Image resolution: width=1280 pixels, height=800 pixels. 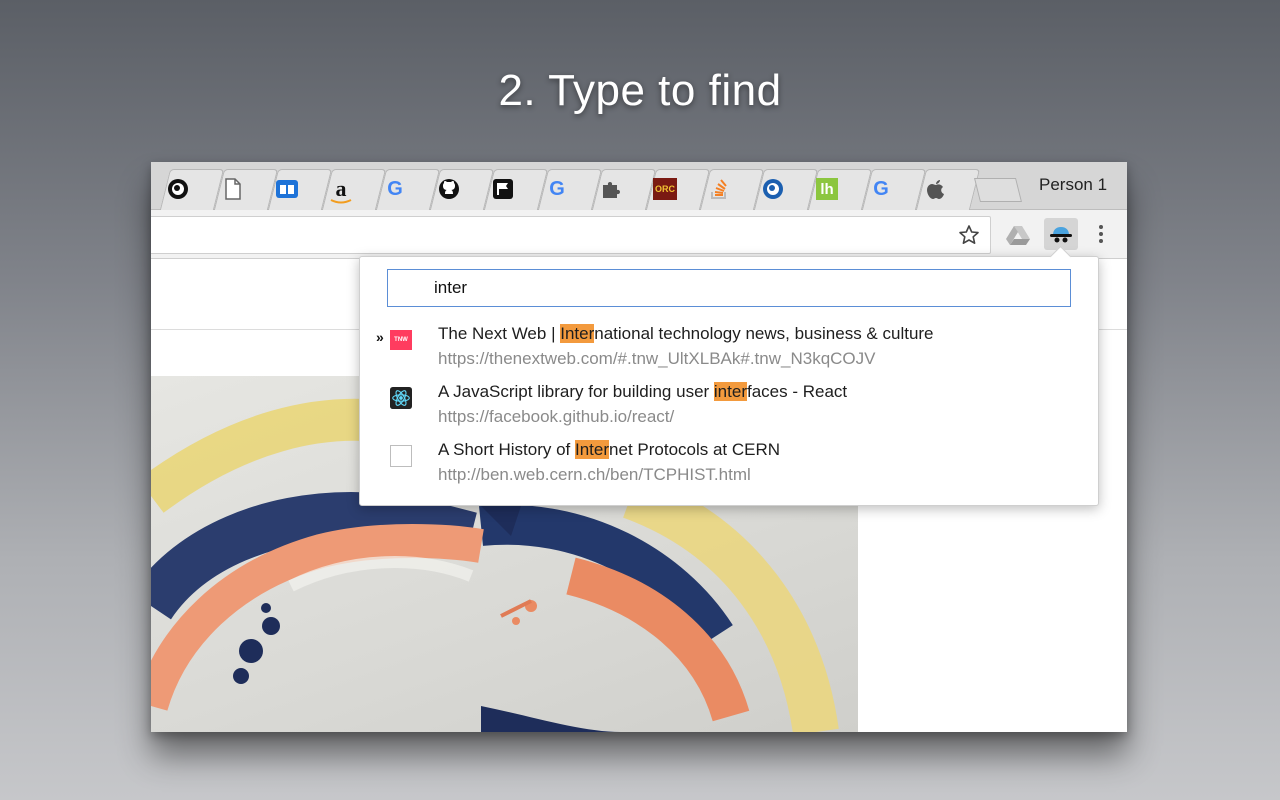 What do you see at coordinates (556, 416) in the screenshot?
I see `result-url: https://facebook.github.io/react/` at bounding box center [556, 416].